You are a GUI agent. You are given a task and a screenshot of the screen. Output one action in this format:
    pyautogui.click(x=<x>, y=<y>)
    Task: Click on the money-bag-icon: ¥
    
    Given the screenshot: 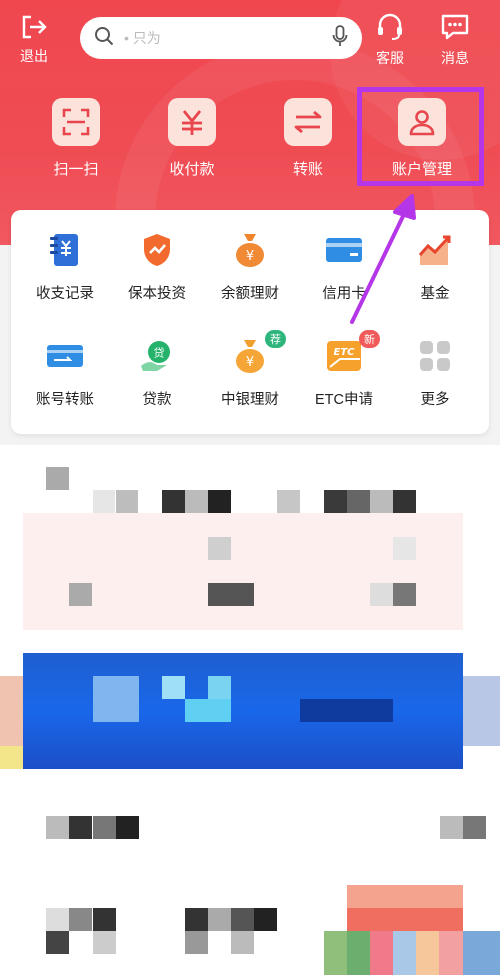 What is the action you would take?
    pyautogui.click(x=250, y=250)
    